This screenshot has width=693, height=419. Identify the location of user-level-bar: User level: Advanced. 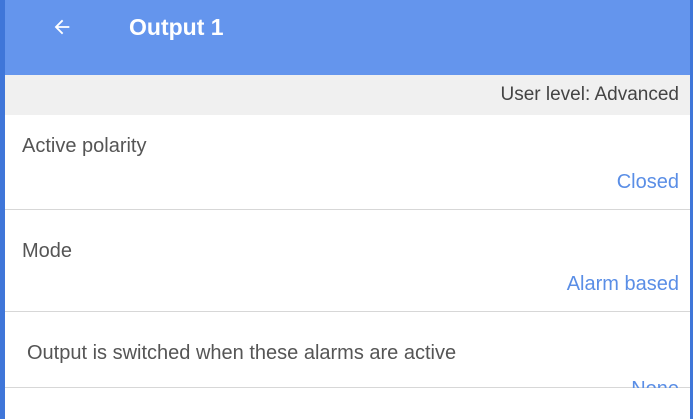
(347, 95).